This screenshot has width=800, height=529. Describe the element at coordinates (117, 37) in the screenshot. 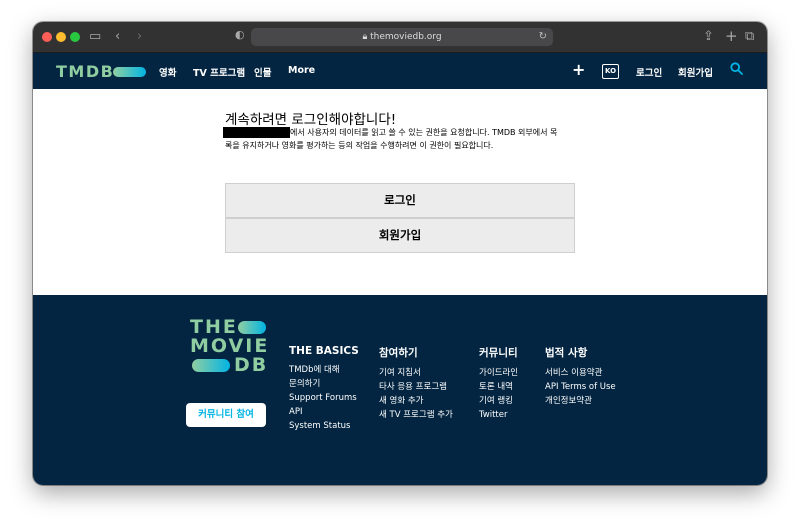

I see `back-icon: ‹` at that location.